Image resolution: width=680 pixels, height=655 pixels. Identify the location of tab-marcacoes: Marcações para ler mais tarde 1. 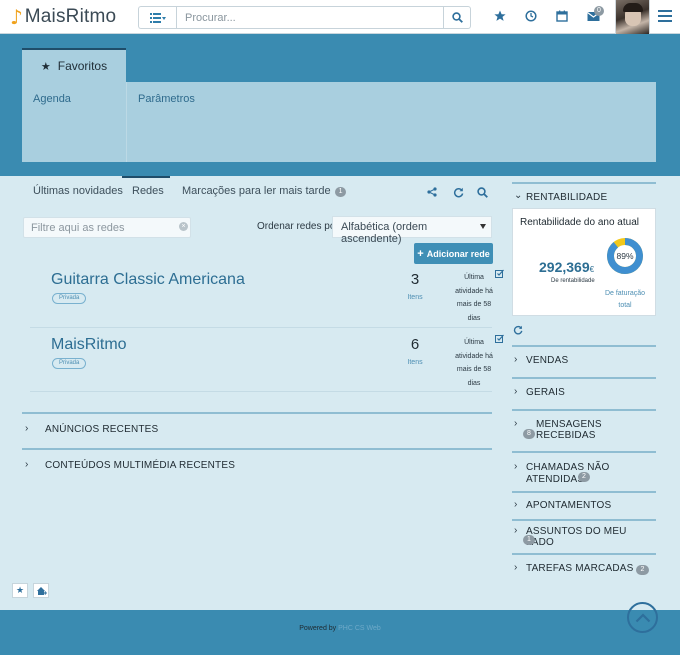
(264, 191).